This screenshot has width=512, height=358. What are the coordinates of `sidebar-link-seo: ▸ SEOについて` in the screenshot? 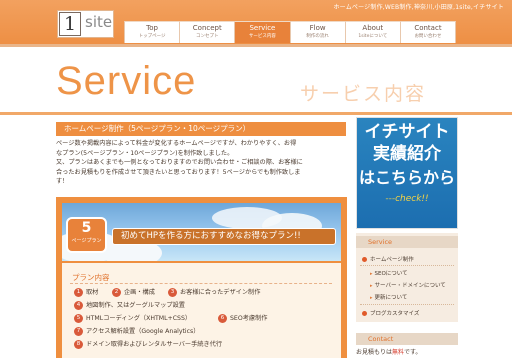 It's located at (389, 273).